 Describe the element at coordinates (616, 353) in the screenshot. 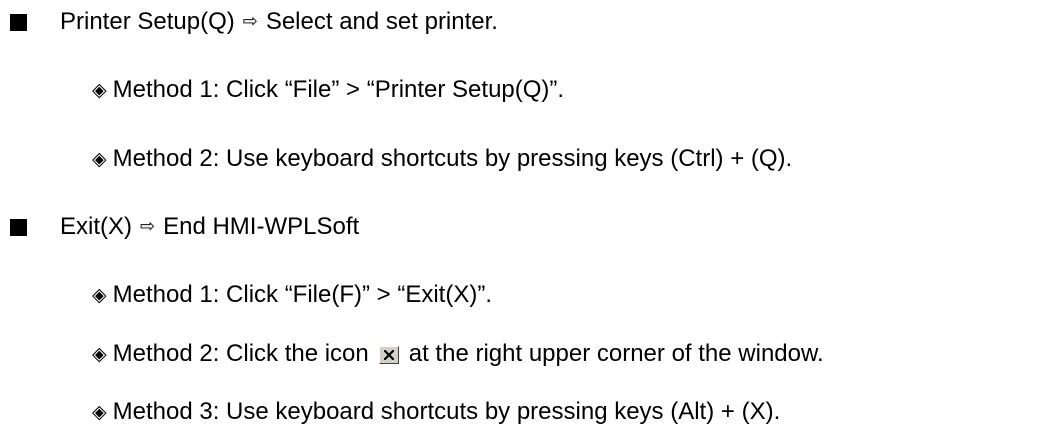

I see `method-label-after-icon: at the right upper corner of the window.` at that location.